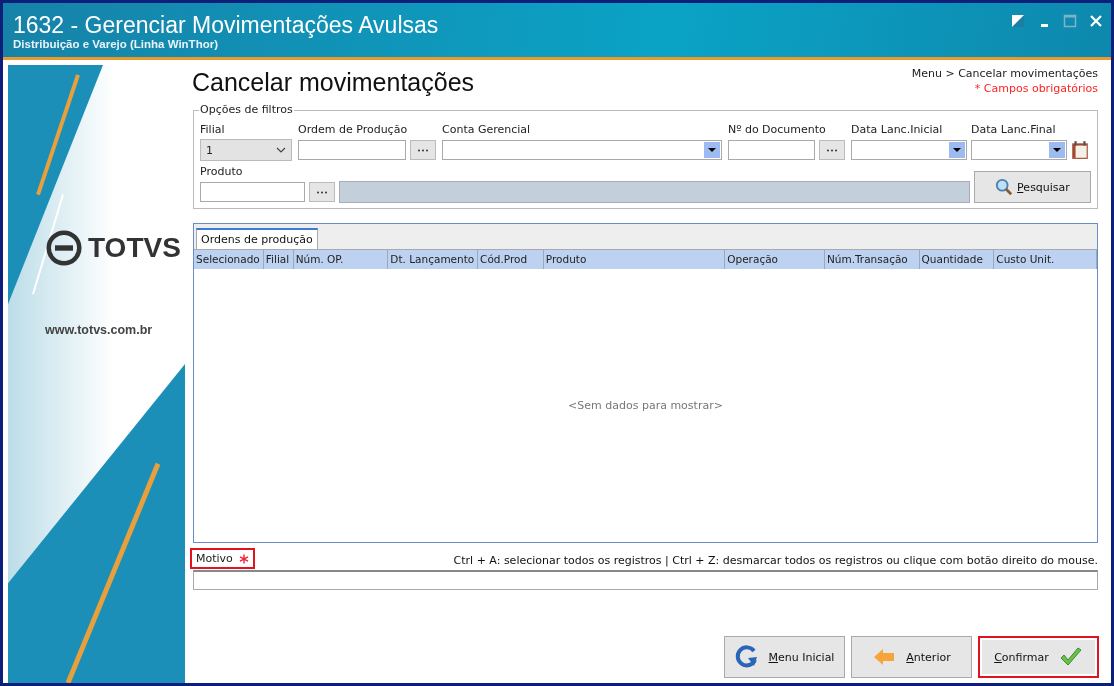 The height and width of the screenshot is (686, 1114). What do you see at coordinates (645, 405) in the screenshot?
I see `empty-message: <Sem dados para mostrar>` at bounding box center [645, 405].